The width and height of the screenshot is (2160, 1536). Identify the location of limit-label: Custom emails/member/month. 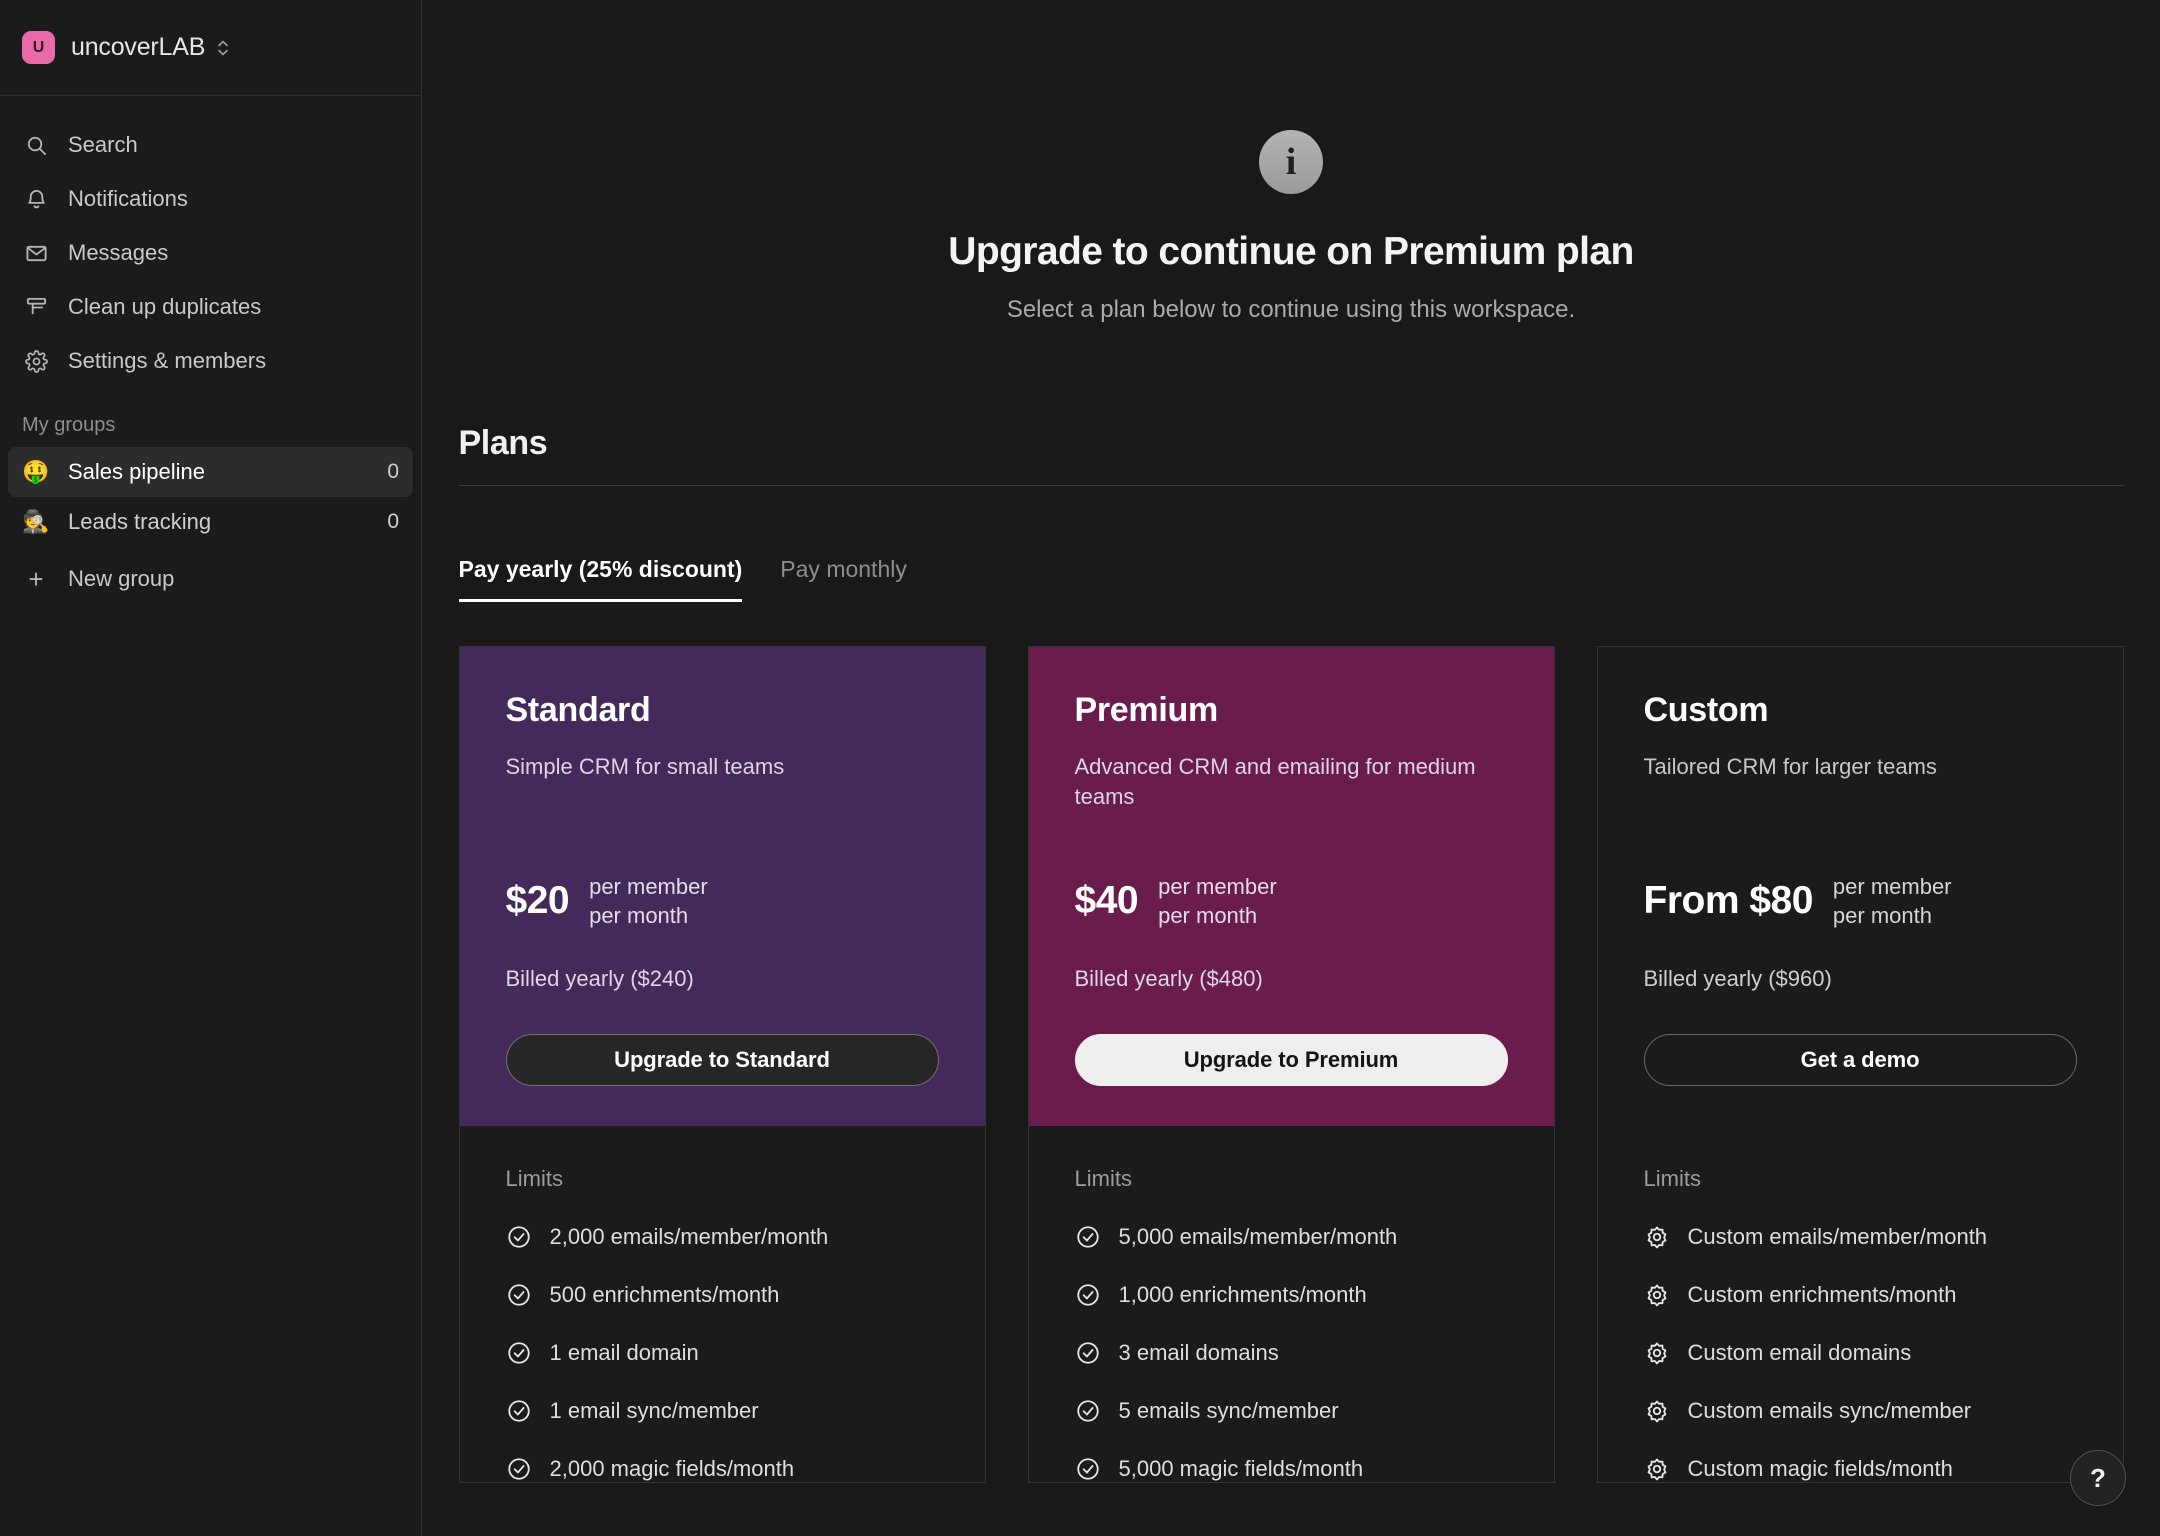
(1837, 1237).